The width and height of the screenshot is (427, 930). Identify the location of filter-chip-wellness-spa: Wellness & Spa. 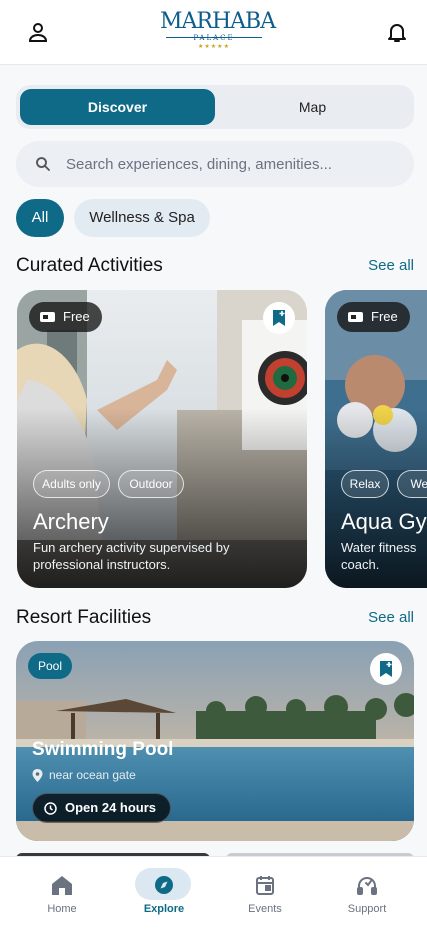
(142, 218).